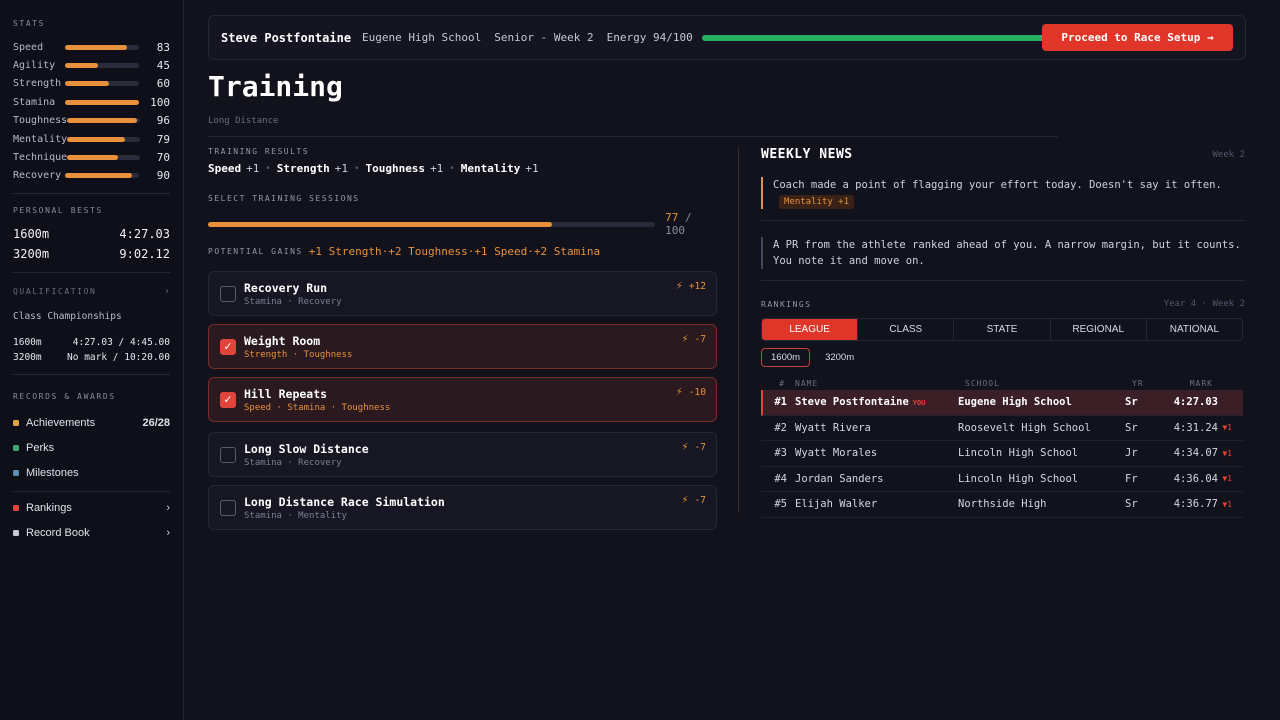 This screenshot has height=720, width=1280. Describe the element at coordinates (29, 23) in the screenshot. I see `stats-title: STATS` at that location.